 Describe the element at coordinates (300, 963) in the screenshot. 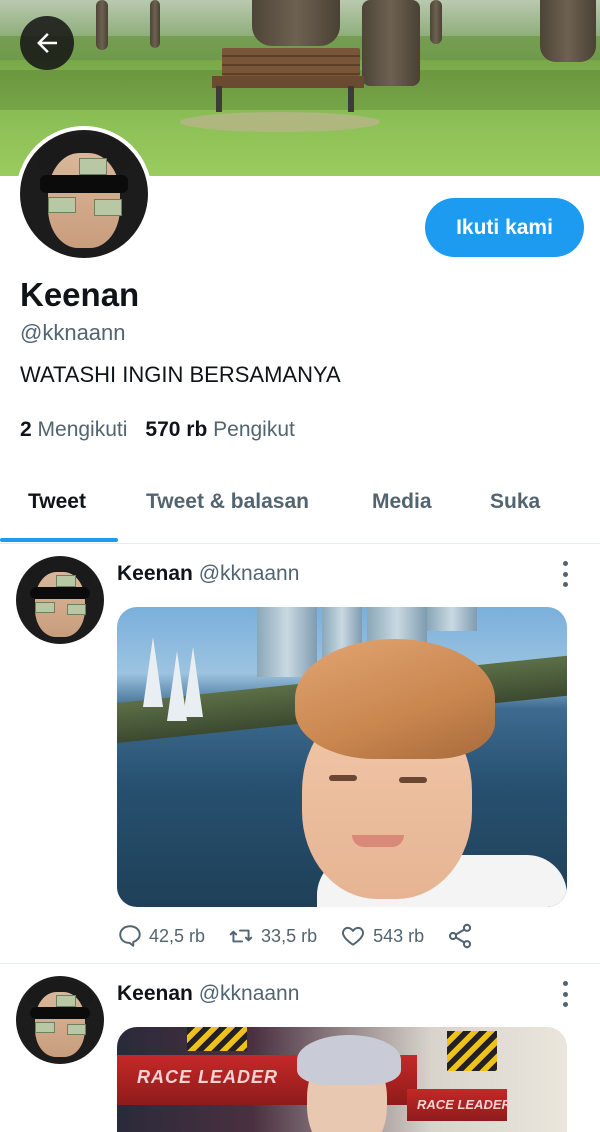

I see `tweet-divider` at that location.